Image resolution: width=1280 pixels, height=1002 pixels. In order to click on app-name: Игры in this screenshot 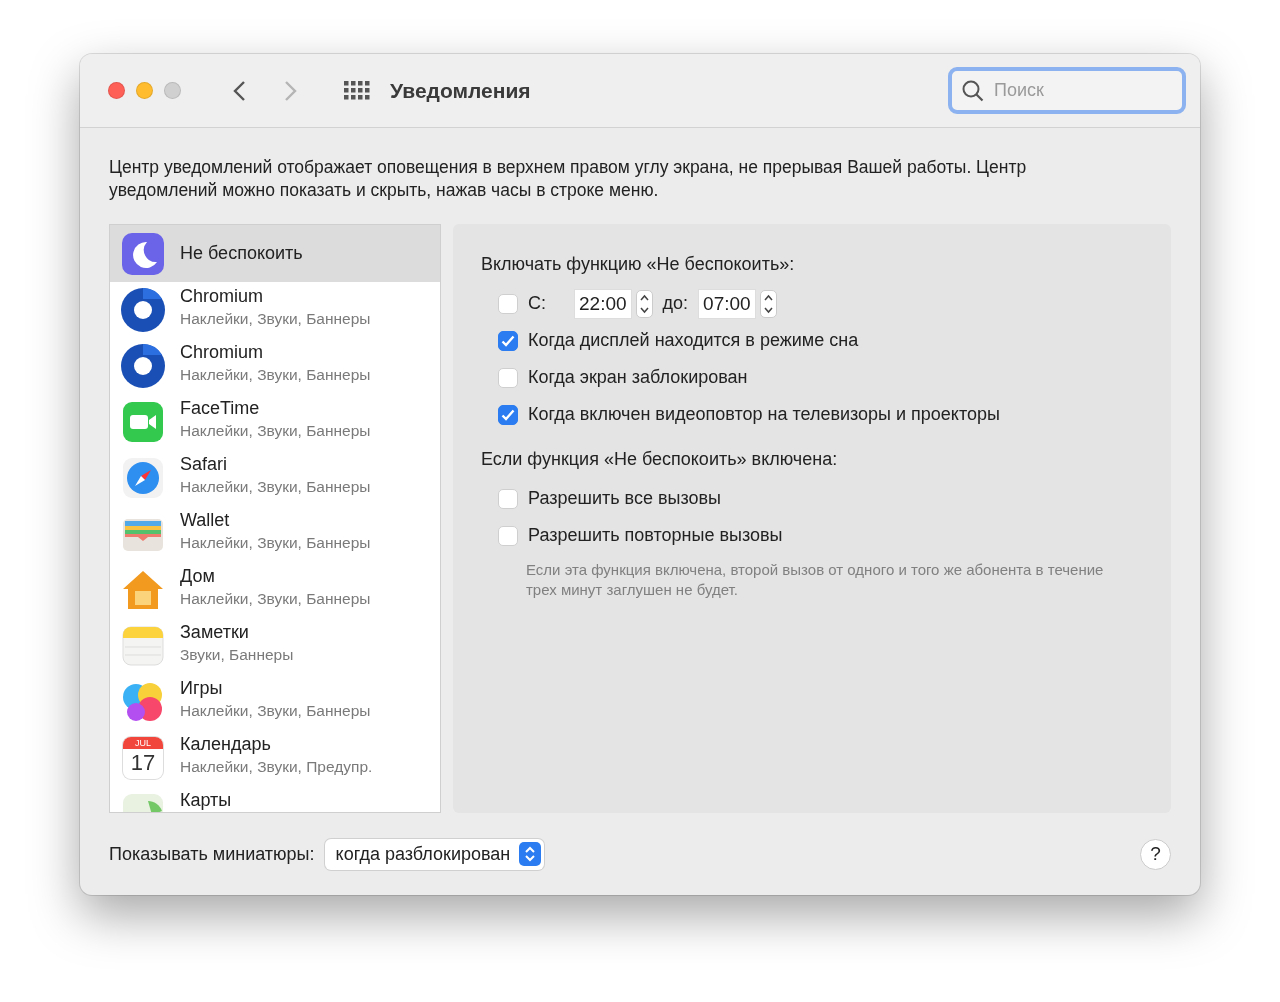, I will do `click(202, 688)`.